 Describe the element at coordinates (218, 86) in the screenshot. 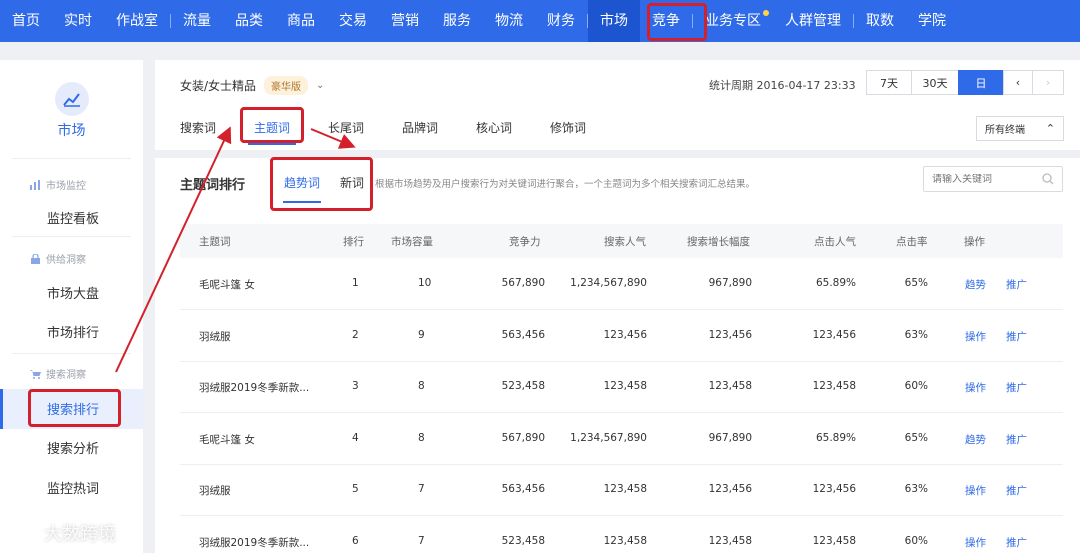

I see `category-label: 女装/女士精品` at that location.